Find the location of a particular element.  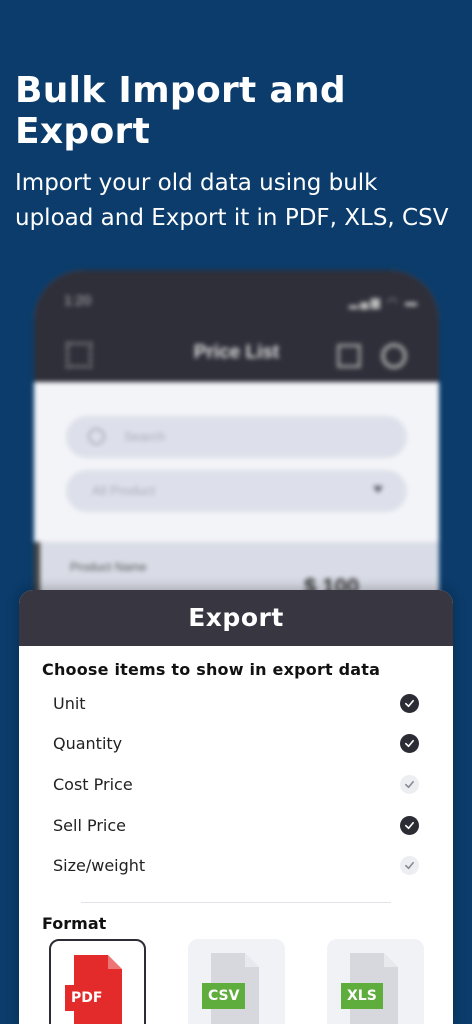

format-csv-button: CSV is located at coordinates (236, 981).